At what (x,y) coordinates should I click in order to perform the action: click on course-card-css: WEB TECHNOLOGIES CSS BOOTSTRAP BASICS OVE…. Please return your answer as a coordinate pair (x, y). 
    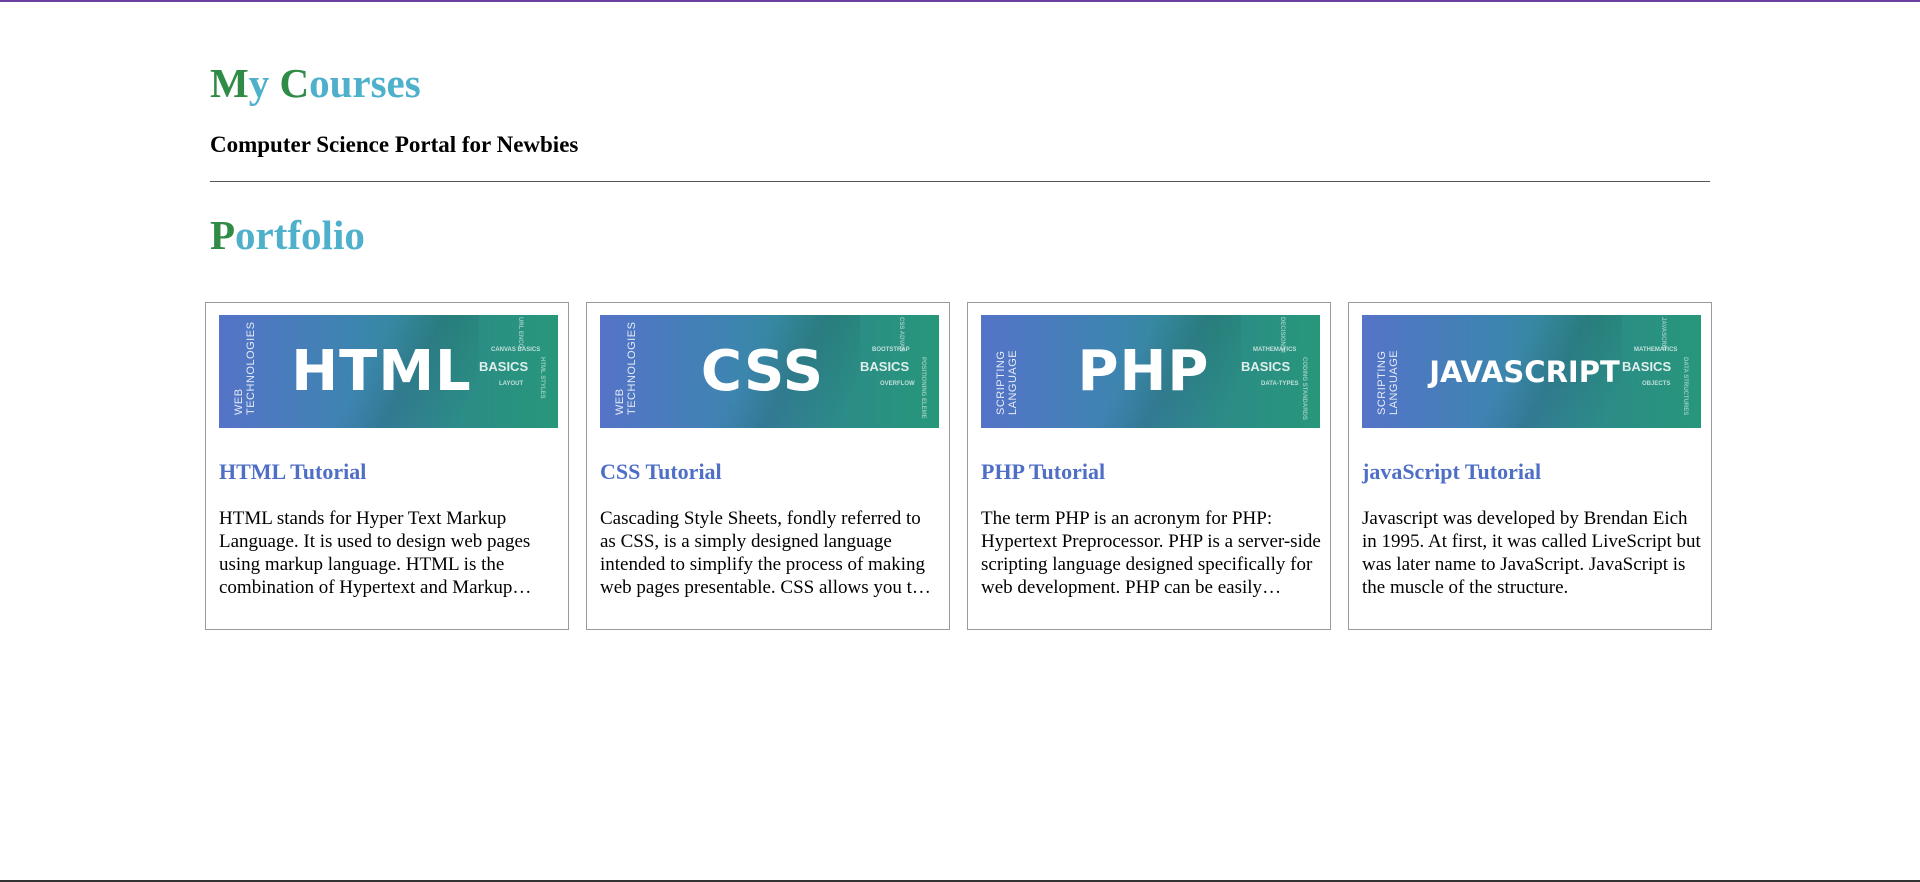
    Looking at the image, I should click on (768, 466).